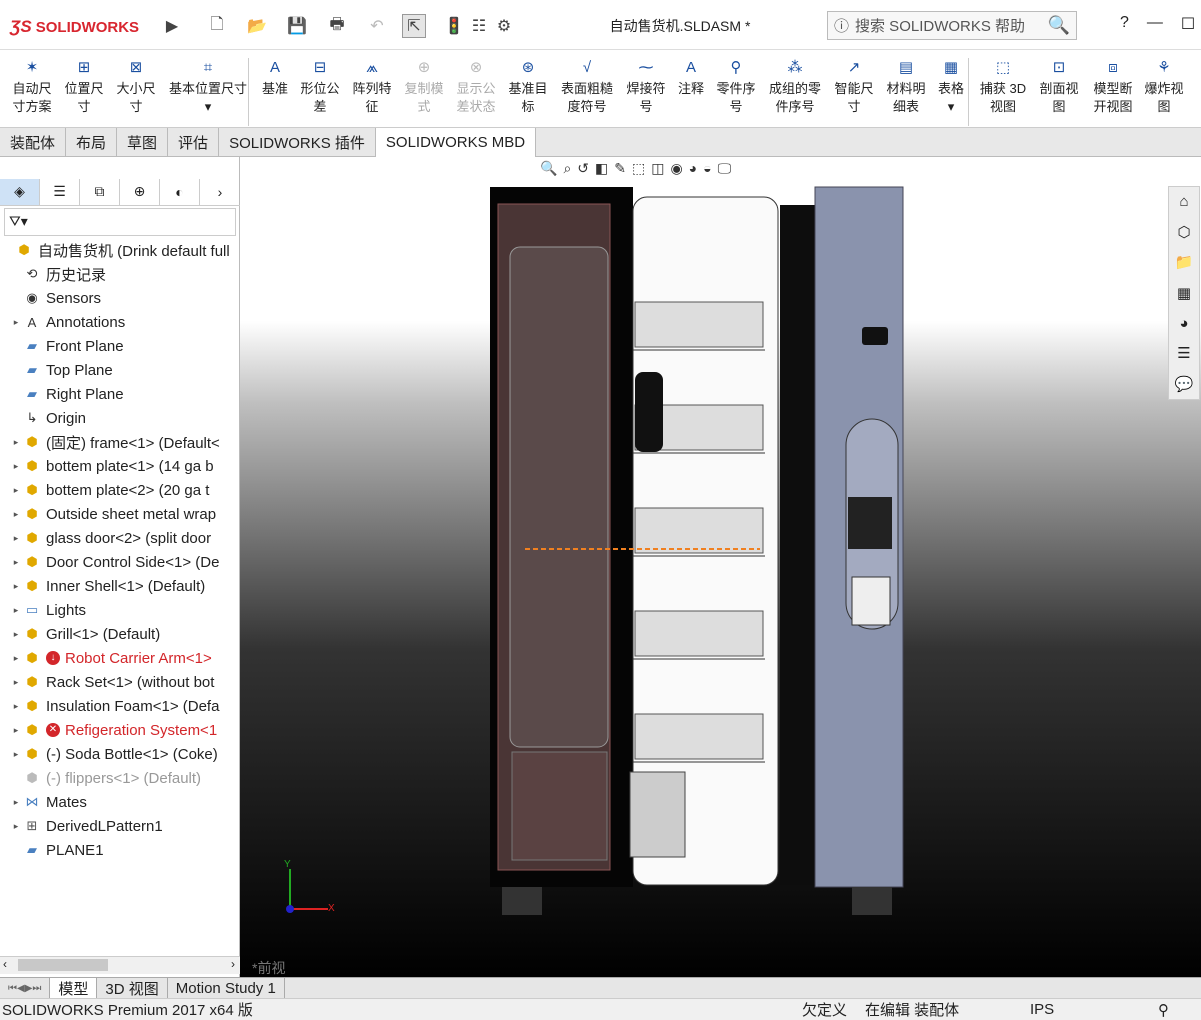 Image resolution: width=1201 pixels, height=1020 pixels. Describe the element at coordinates (136, 86) in the screenshot. I see `ribbon-button-size-dimension: ⊠ 大小尺寸` at that location.